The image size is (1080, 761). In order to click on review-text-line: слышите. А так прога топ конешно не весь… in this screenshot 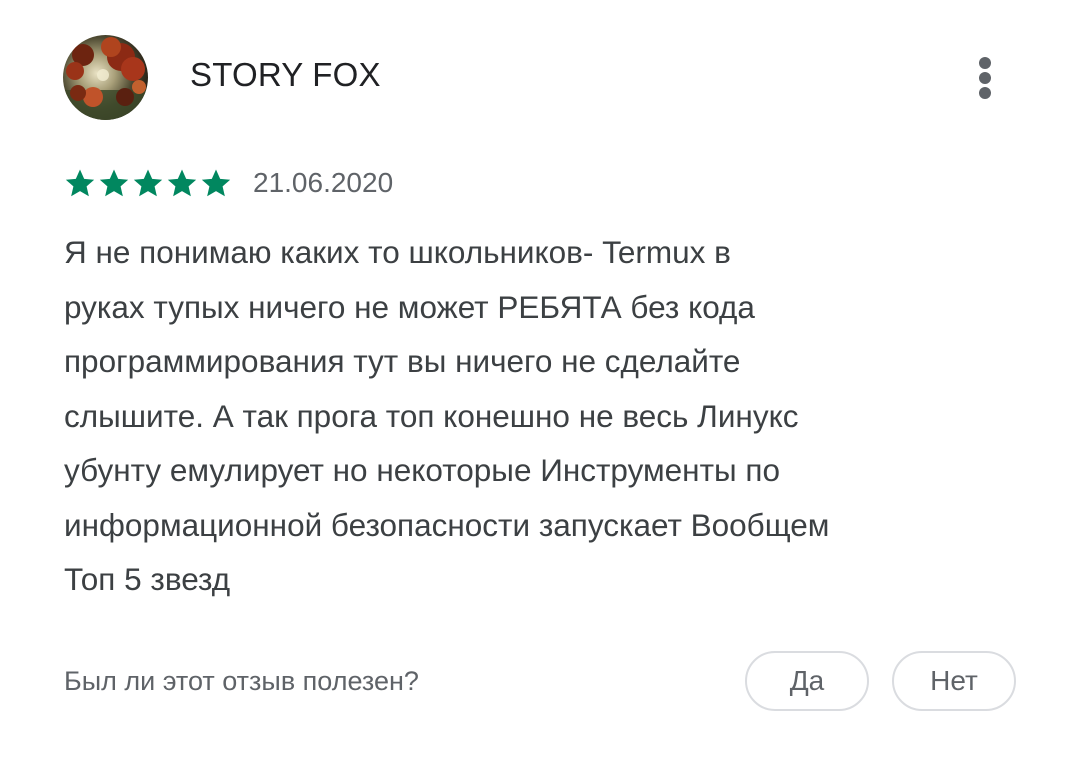, I will do `click(431, 415)`.